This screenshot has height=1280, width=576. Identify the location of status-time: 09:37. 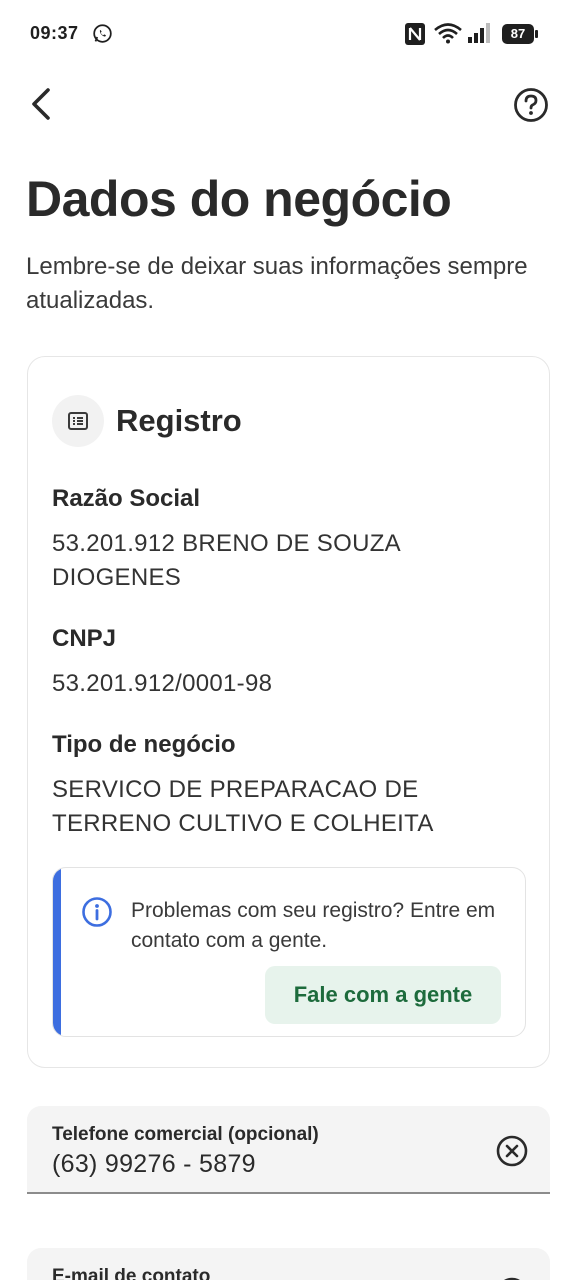
(54, 33).